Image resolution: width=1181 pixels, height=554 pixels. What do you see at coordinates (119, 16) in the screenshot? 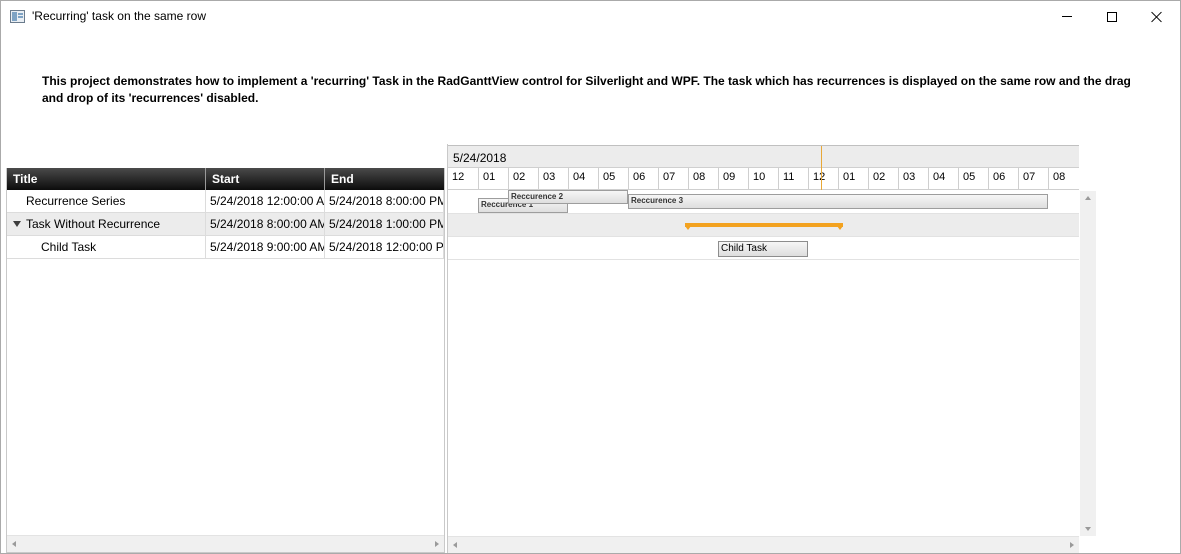
I see `window-title: 'Recurring' task on the same row` at bounding box center [119, 16].